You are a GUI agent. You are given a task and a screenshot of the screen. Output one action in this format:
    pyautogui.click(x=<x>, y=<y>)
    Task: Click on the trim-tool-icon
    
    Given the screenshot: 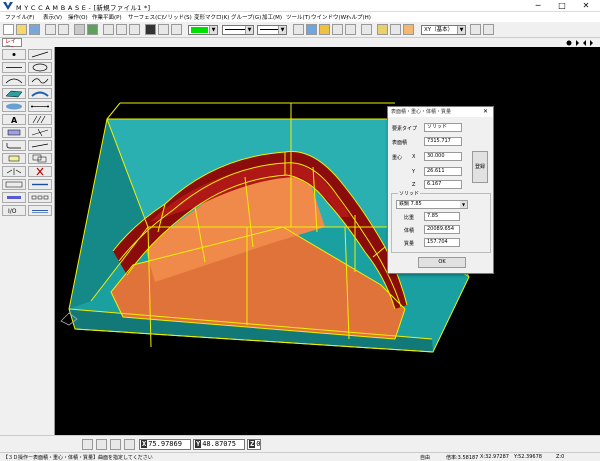 What is the action you would take?
    pyautogui.click(x=40, y=132)
    